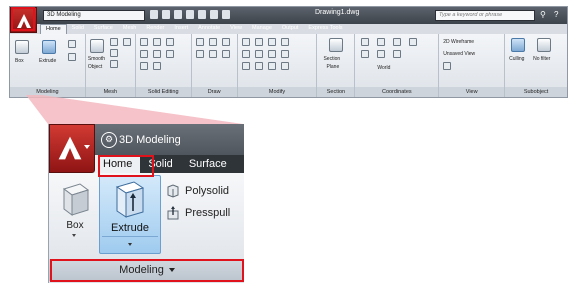 The image size is (568, 283). What do you see at coordinates (544, 14) in the screenshot?
I see `binoculars-icon: ⚲` at bounding box center [544, 14].